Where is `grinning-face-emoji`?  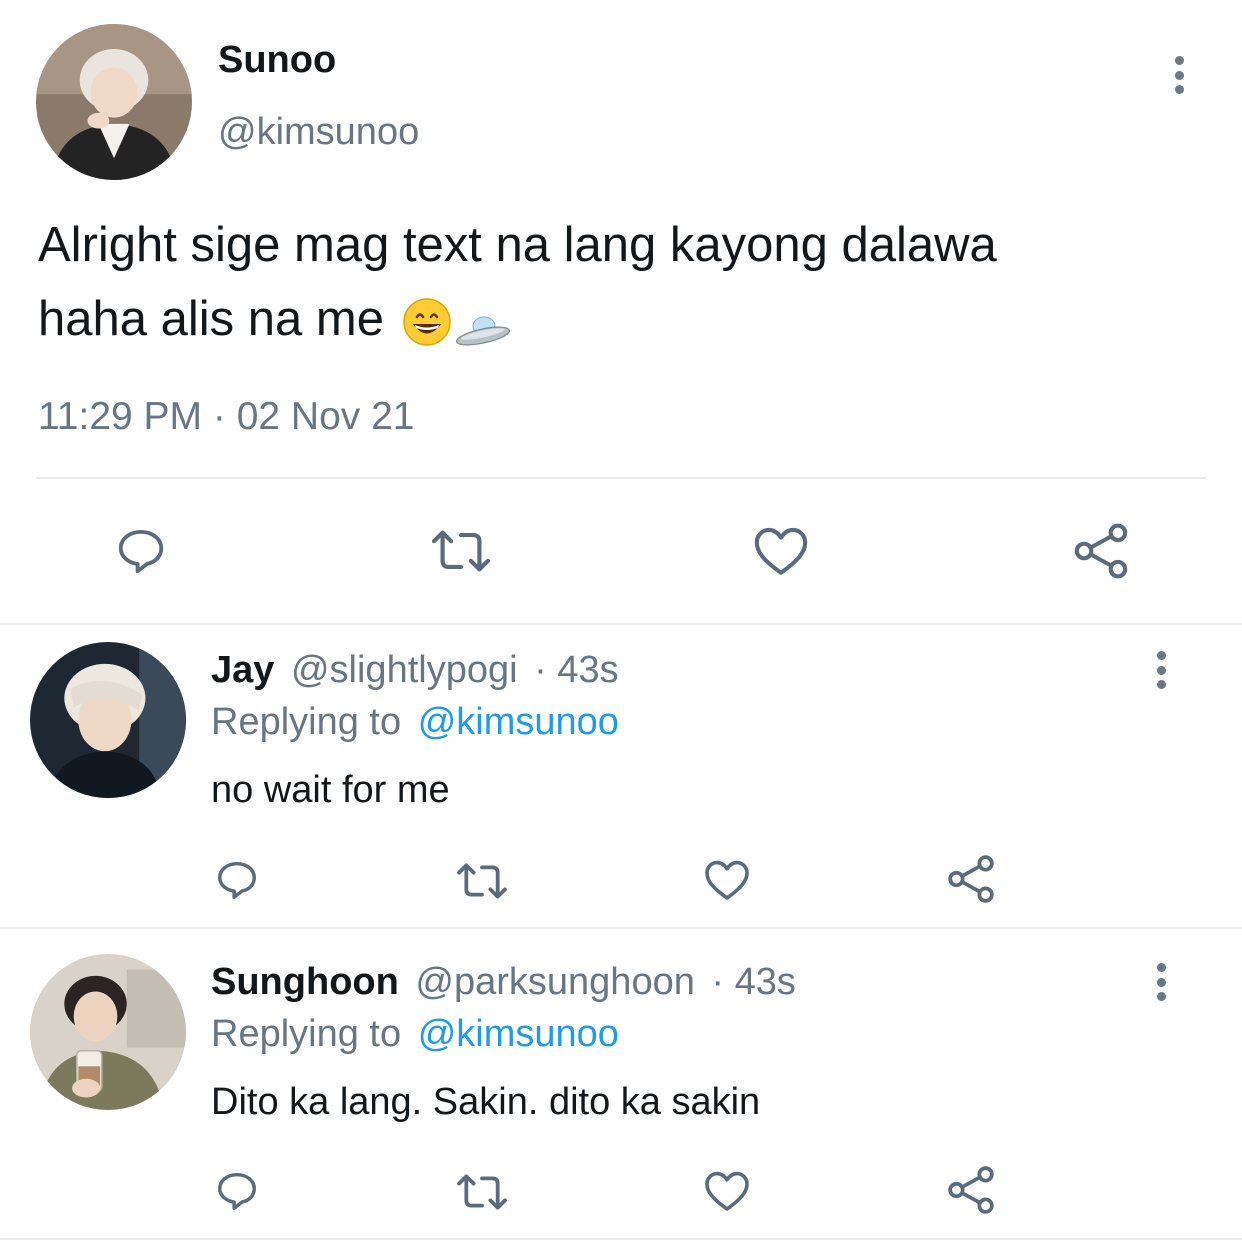
grinning-face-emoji is located at coordinates (427, 320).